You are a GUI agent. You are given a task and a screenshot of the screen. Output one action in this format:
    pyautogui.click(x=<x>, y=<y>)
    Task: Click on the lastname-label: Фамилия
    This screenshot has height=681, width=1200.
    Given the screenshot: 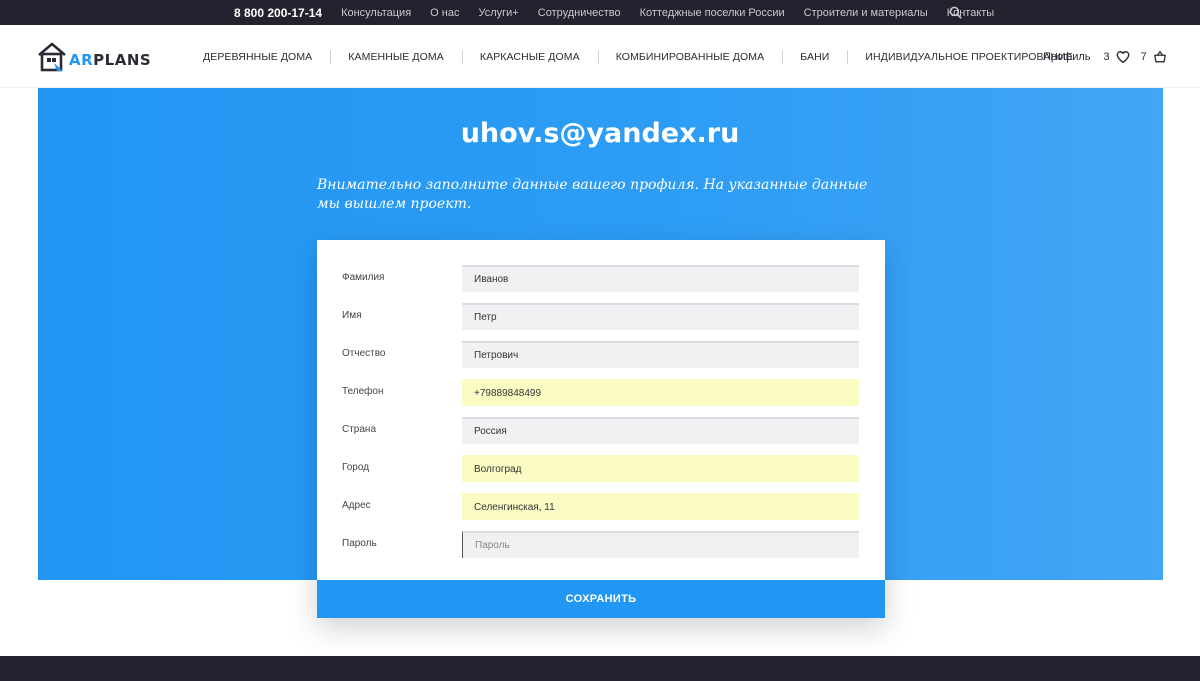 What is the action you would take?
    pyautogui.click(x=363, y=277)
    